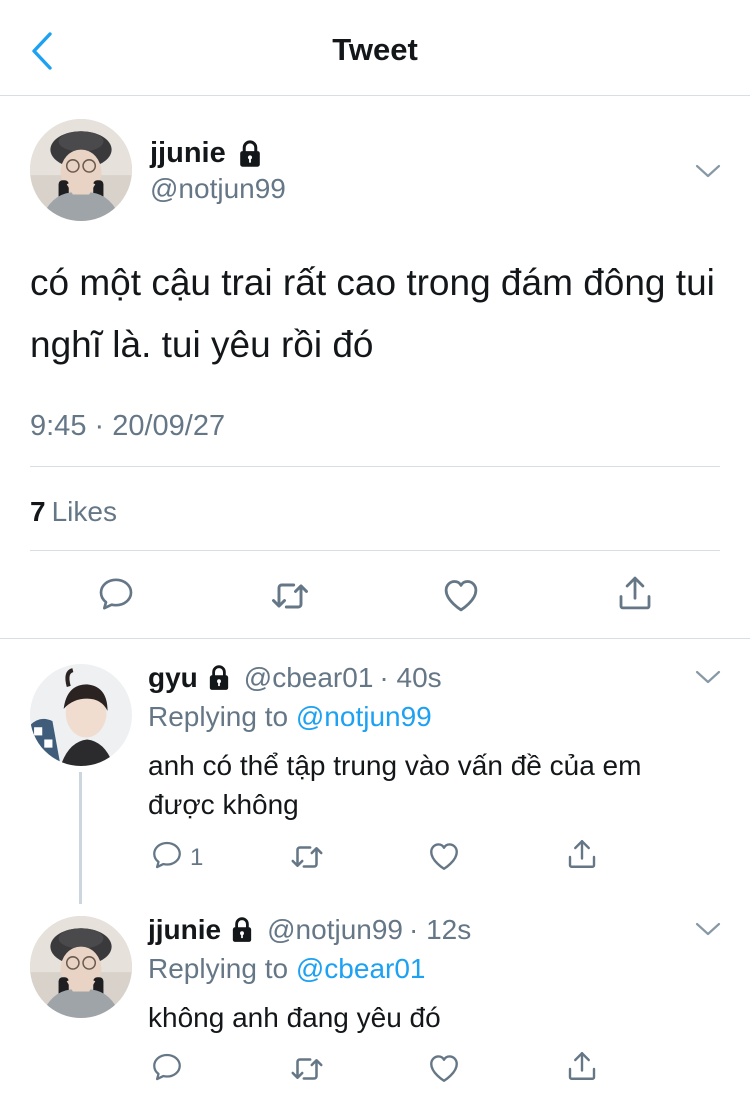 The width and height of the screenshot is (750, 1097). What do you see at coordinates (364, 716) in the screenshot?
I see `mention-link: @notjun99` at bounding box center [364, 716].